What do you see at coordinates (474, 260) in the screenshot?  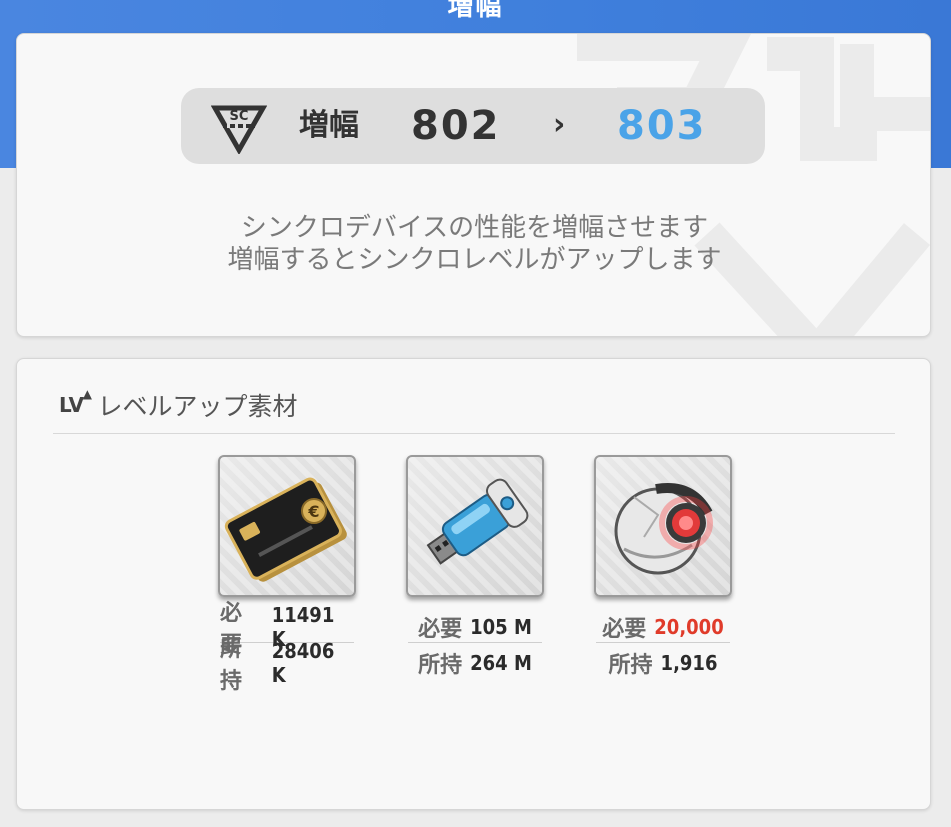 I see `description-line: 増幅するとシンクロレベルがアップします` at bounding box center [474, 260].